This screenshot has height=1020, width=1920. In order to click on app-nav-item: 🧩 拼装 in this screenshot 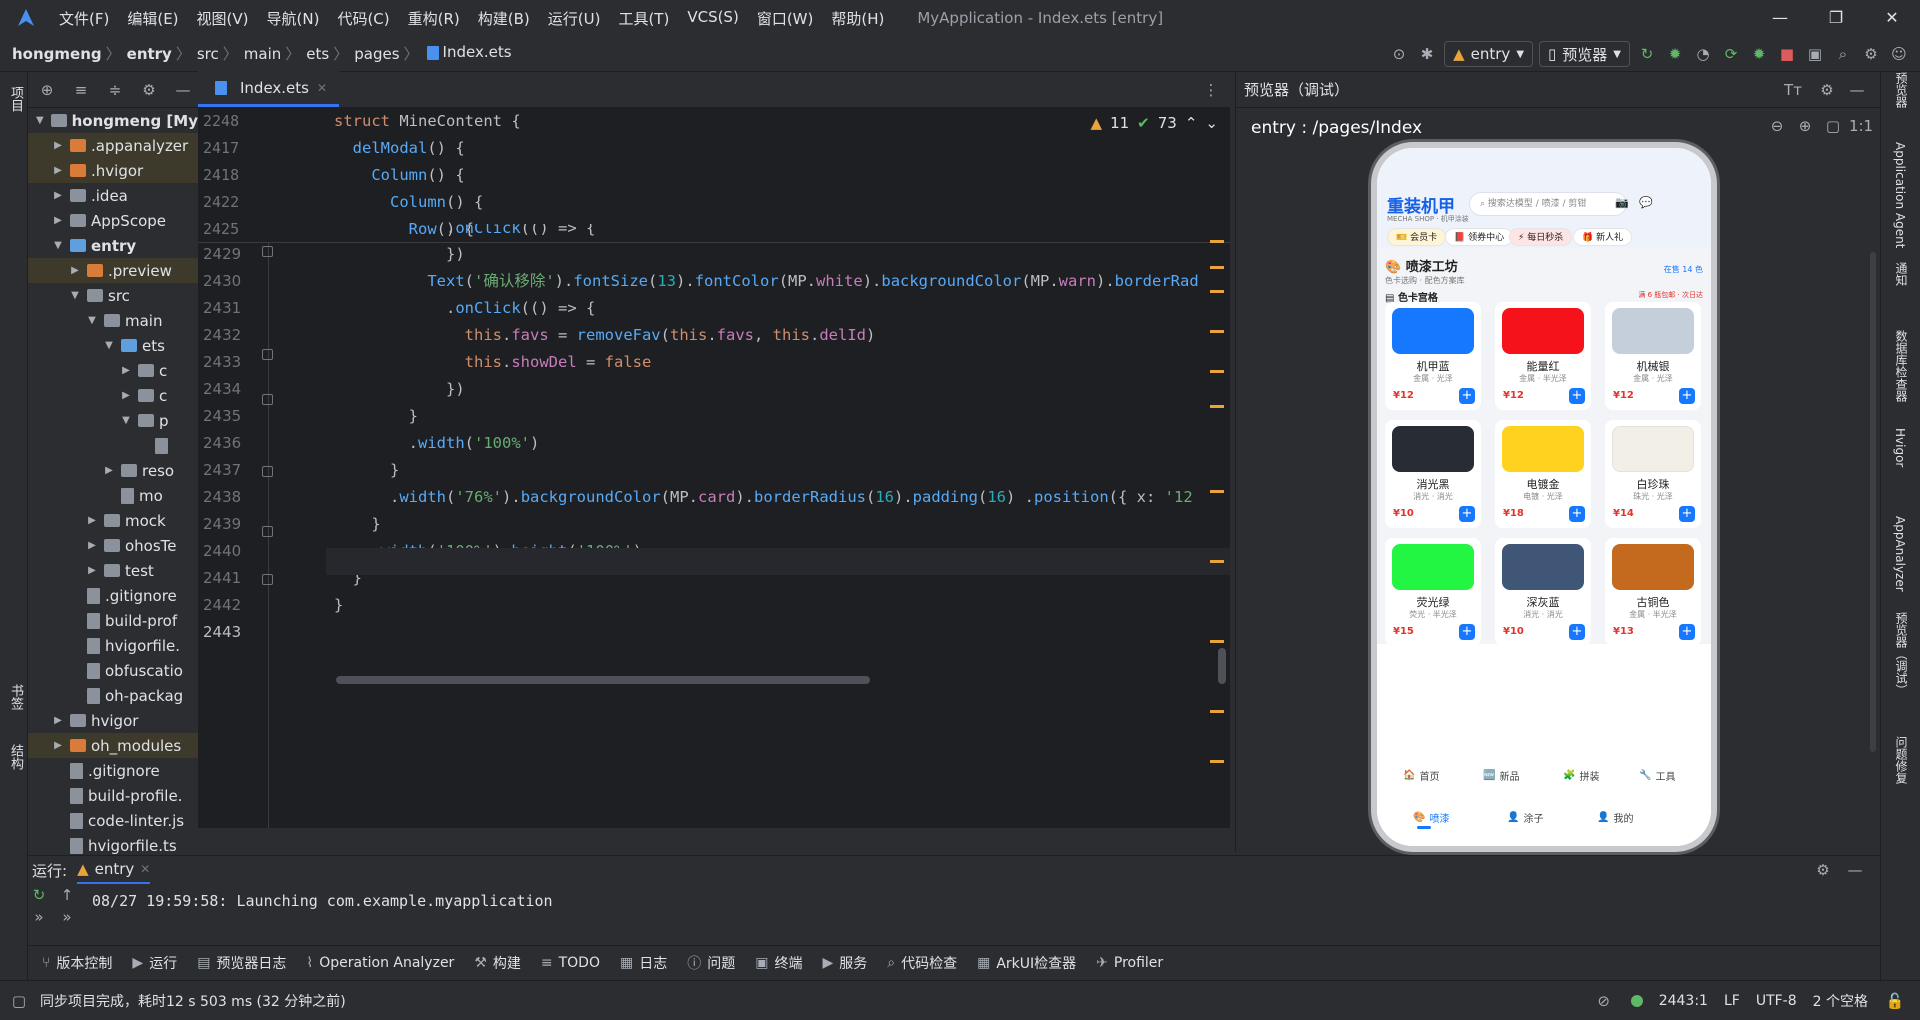, I will do `click(1581, 775)`.